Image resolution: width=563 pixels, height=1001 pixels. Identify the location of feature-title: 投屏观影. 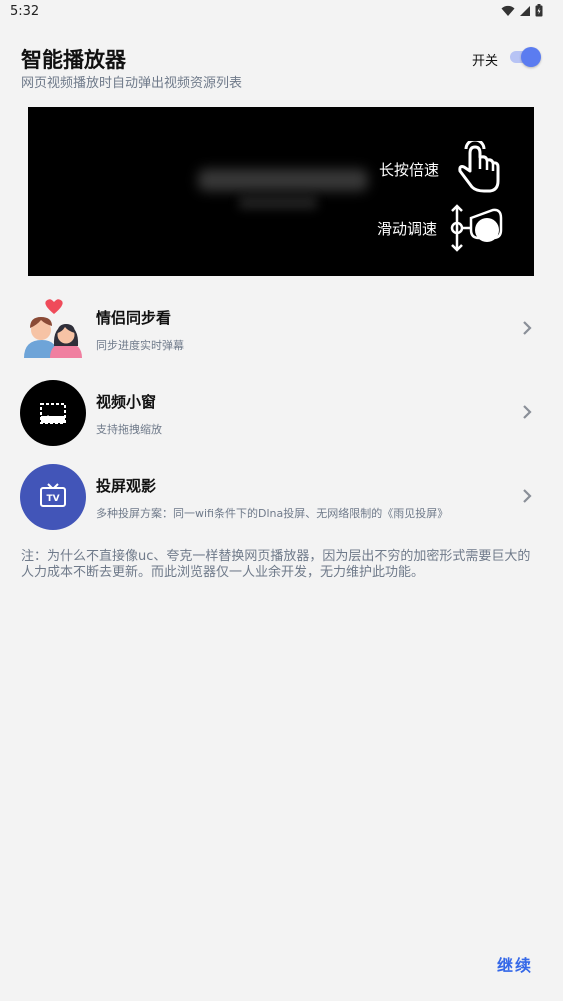
(126, 486).